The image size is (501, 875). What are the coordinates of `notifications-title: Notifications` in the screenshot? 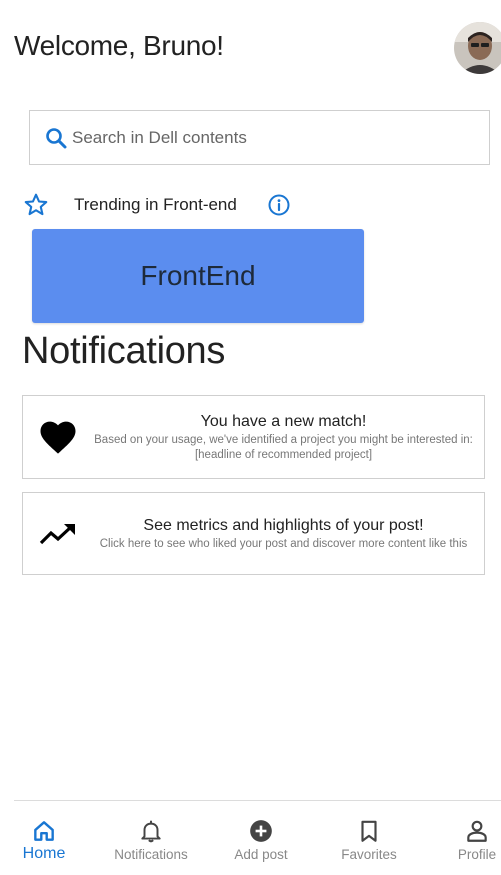 It's located at (124, 351).